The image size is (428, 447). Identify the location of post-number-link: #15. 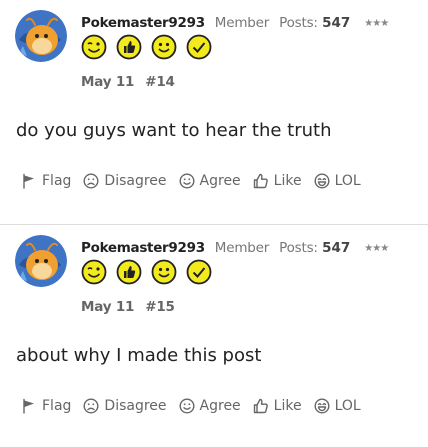
(160, 307).